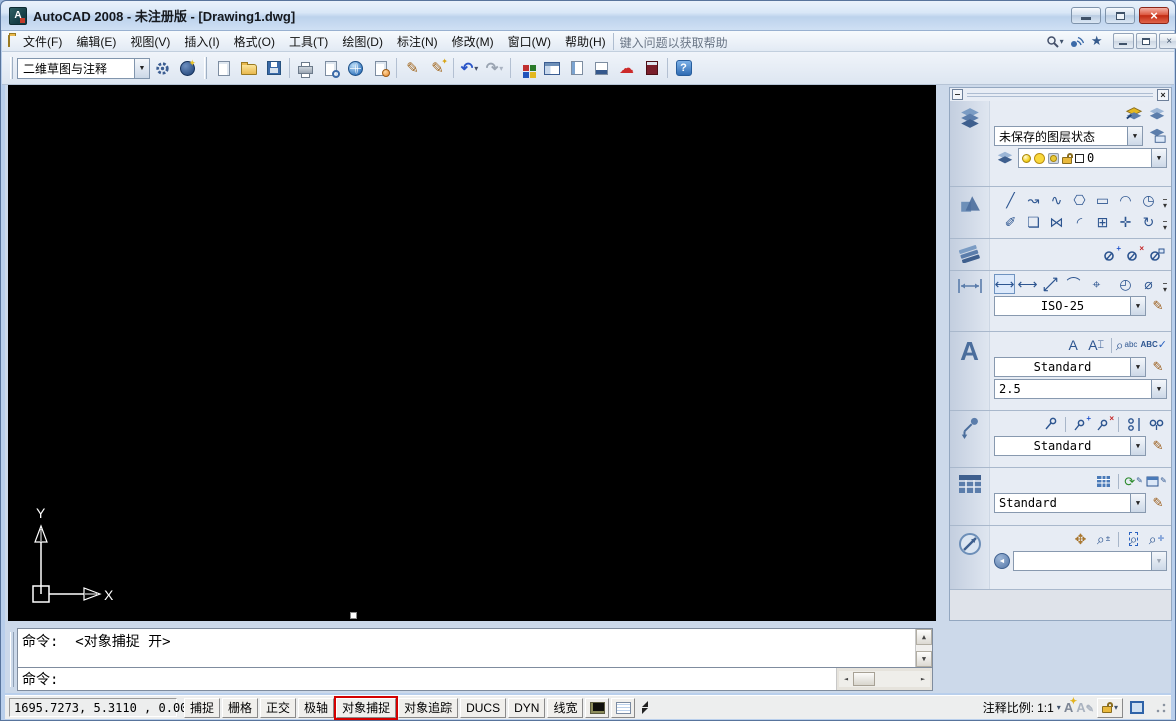 This screenshot has height=721, width=1176. Describe the element at coordinates (970, 439) in the screenshot. I see `multileader-panel-icon` at that location.